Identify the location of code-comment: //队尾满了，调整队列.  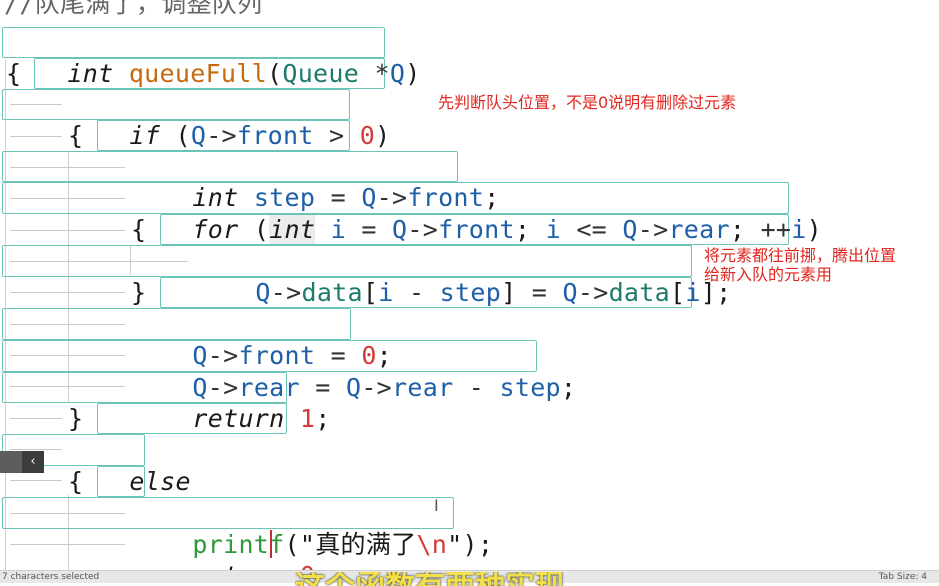
(133, 9).